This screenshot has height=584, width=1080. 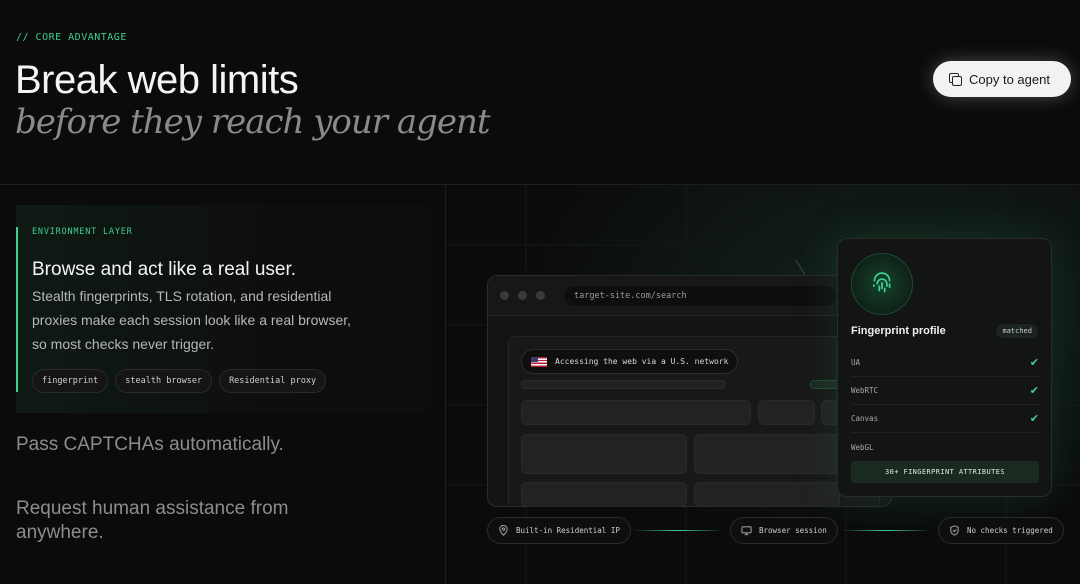 I want to click on status-browser-session: Browser session, so click(x=784, y=530).